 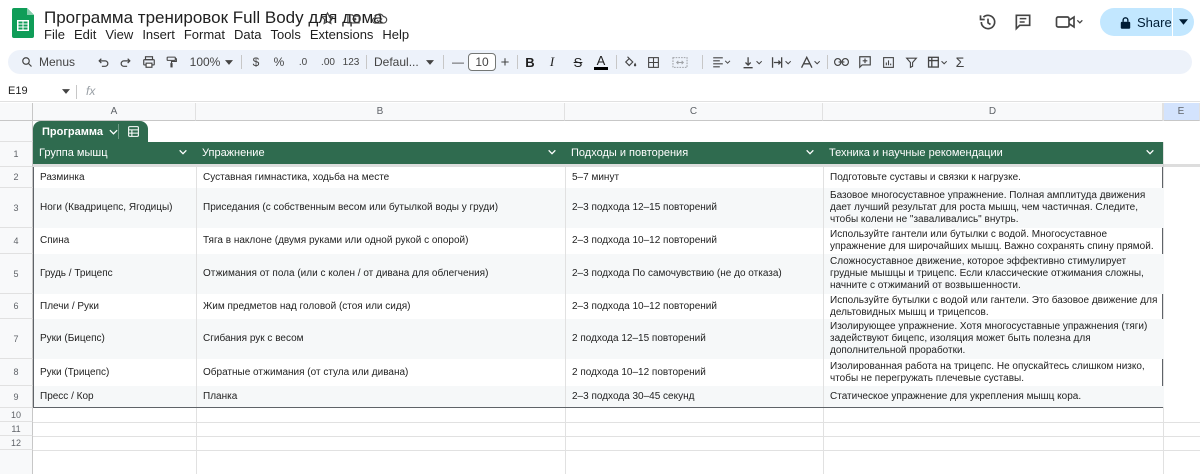 What do you see at coordinates (16, 274) in the screenshot?
I see `row-header-5: 5` at bounding box center [16, 274].